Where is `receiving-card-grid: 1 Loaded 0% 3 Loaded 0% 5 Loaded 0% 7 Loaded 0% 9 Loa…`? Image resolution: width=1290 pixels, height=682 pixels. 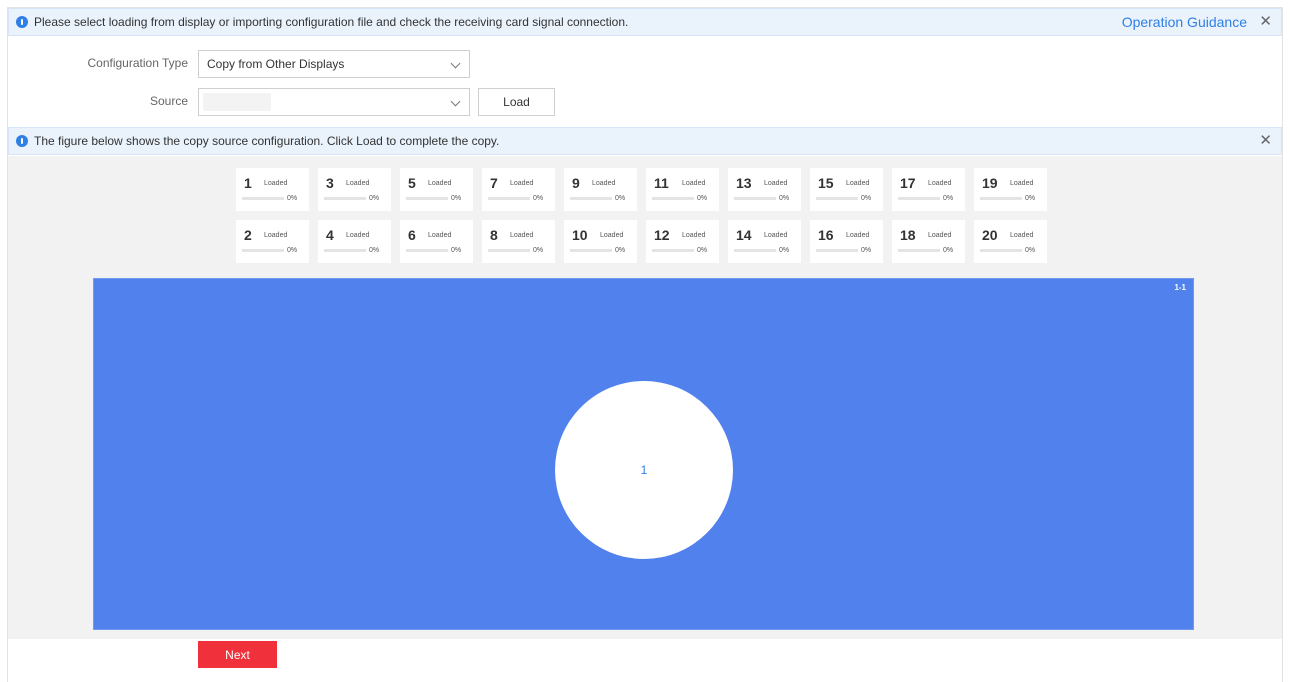
receiving-card-grid: 1 Loaded 0% 3 Loaded 0% 5 Loaded 0% 7 Loaded 0% 9 Loa… is located at coordinates (646, 220).